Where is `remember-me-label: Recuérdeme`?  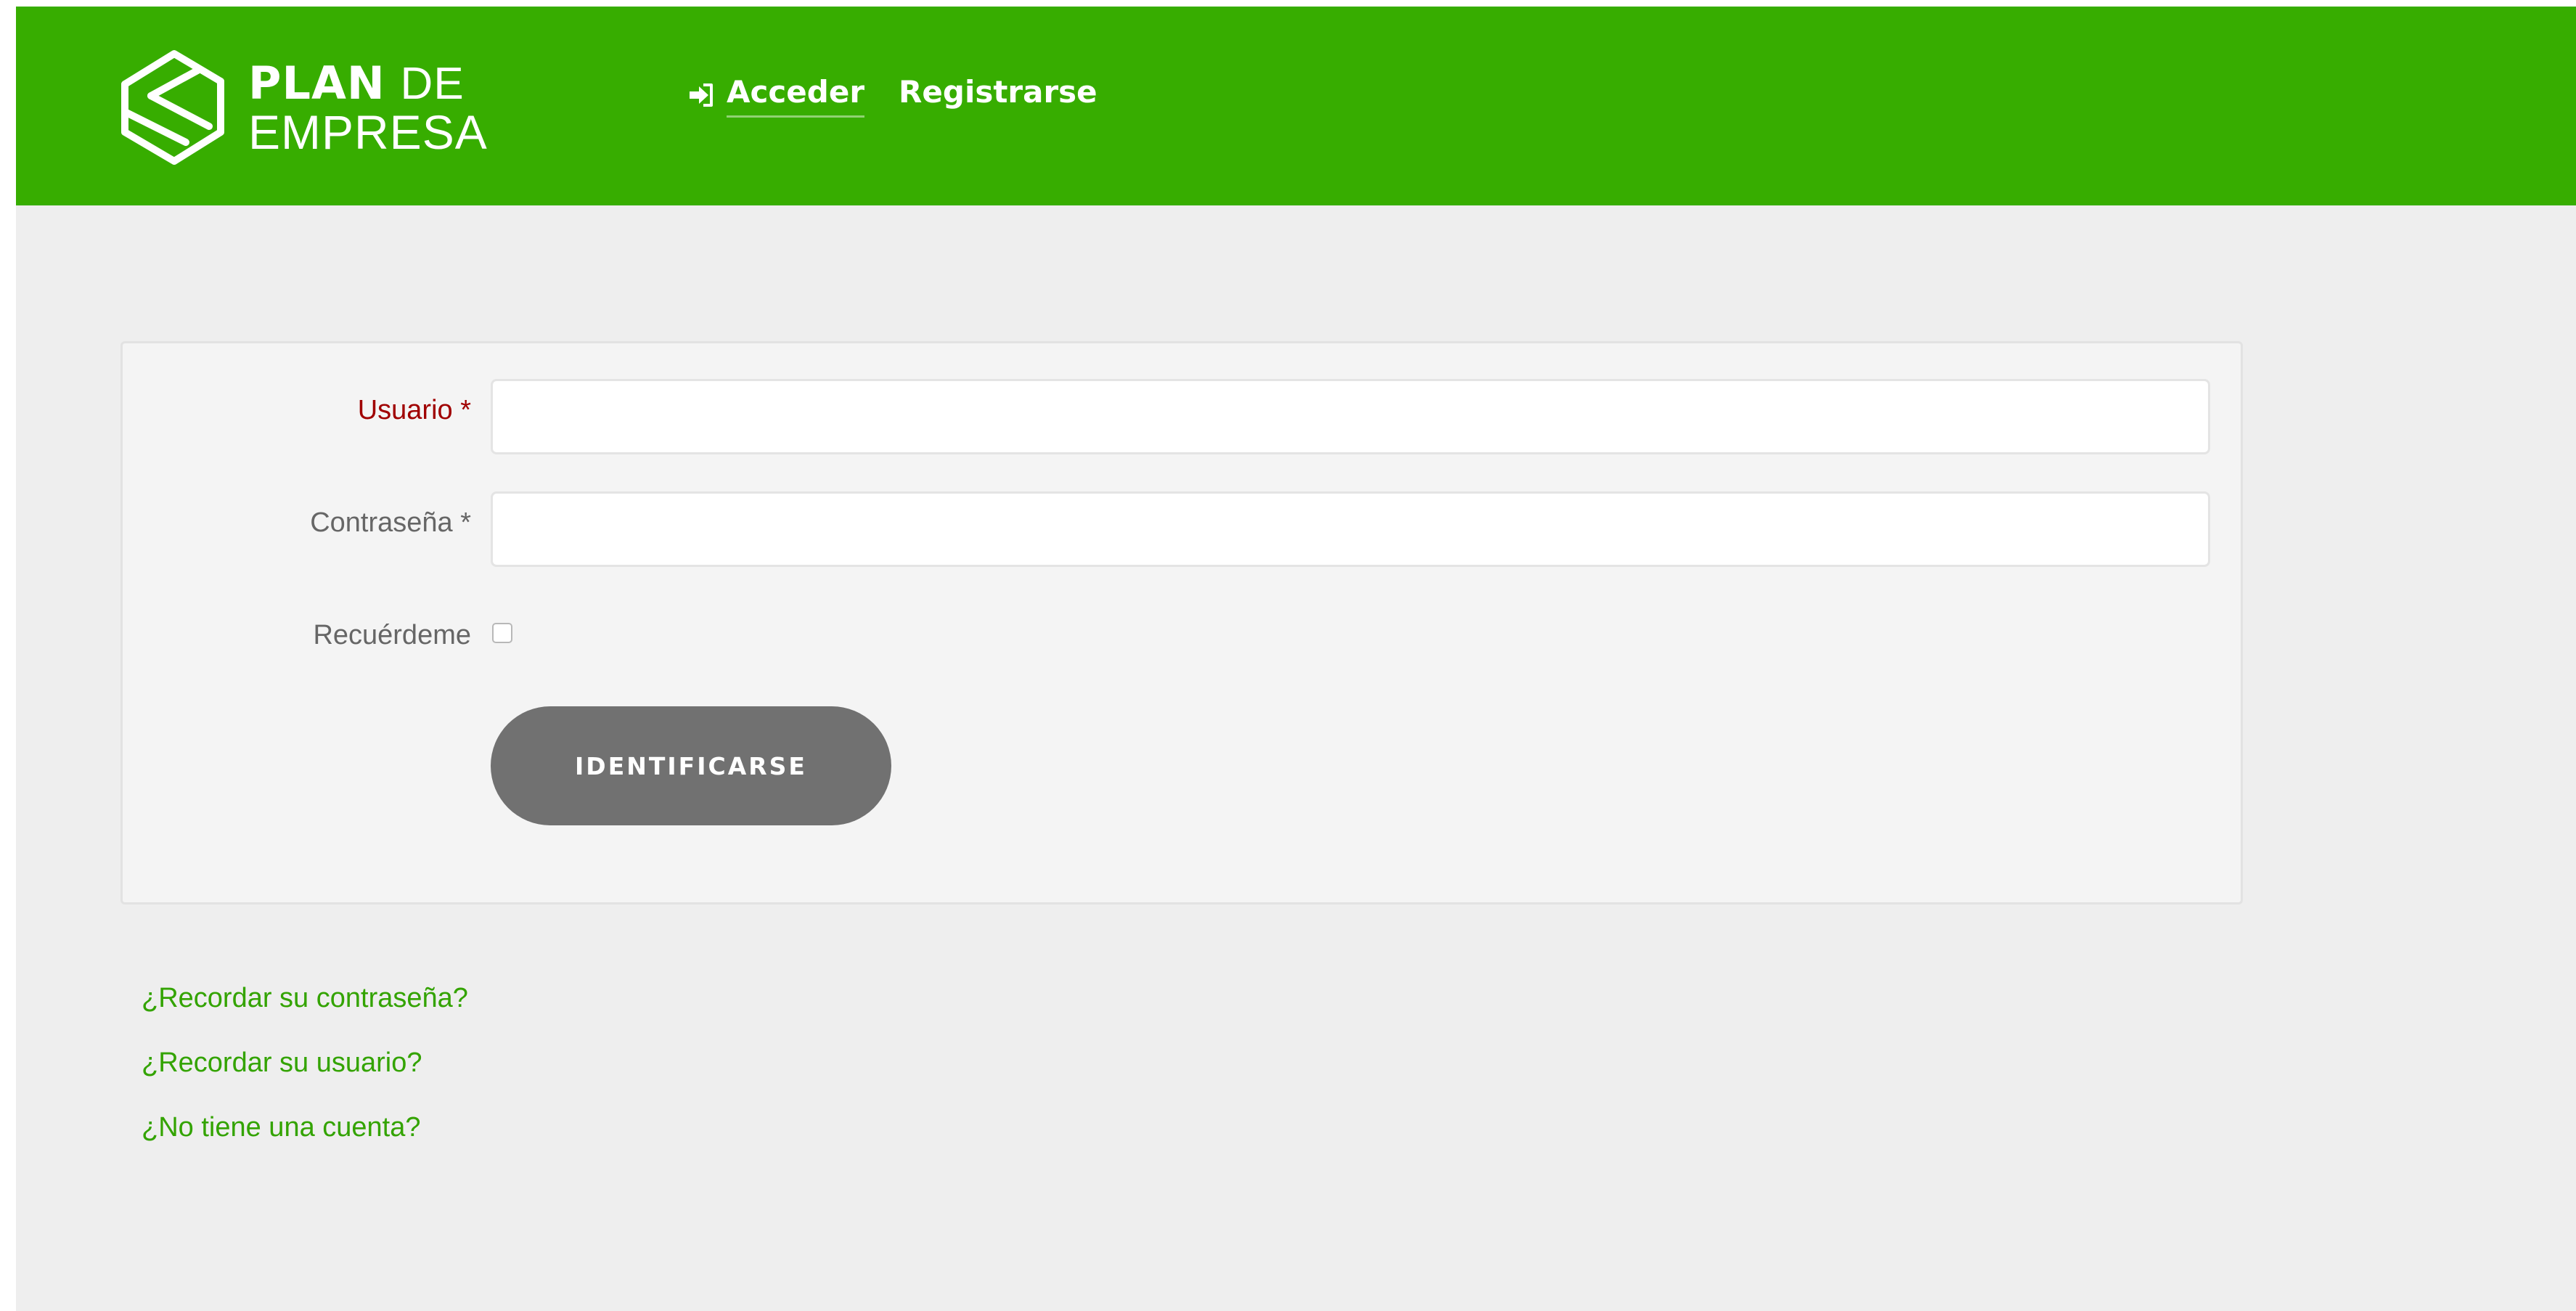 remember-me-label: Recuérdeme is located at coordinates (392, 635).